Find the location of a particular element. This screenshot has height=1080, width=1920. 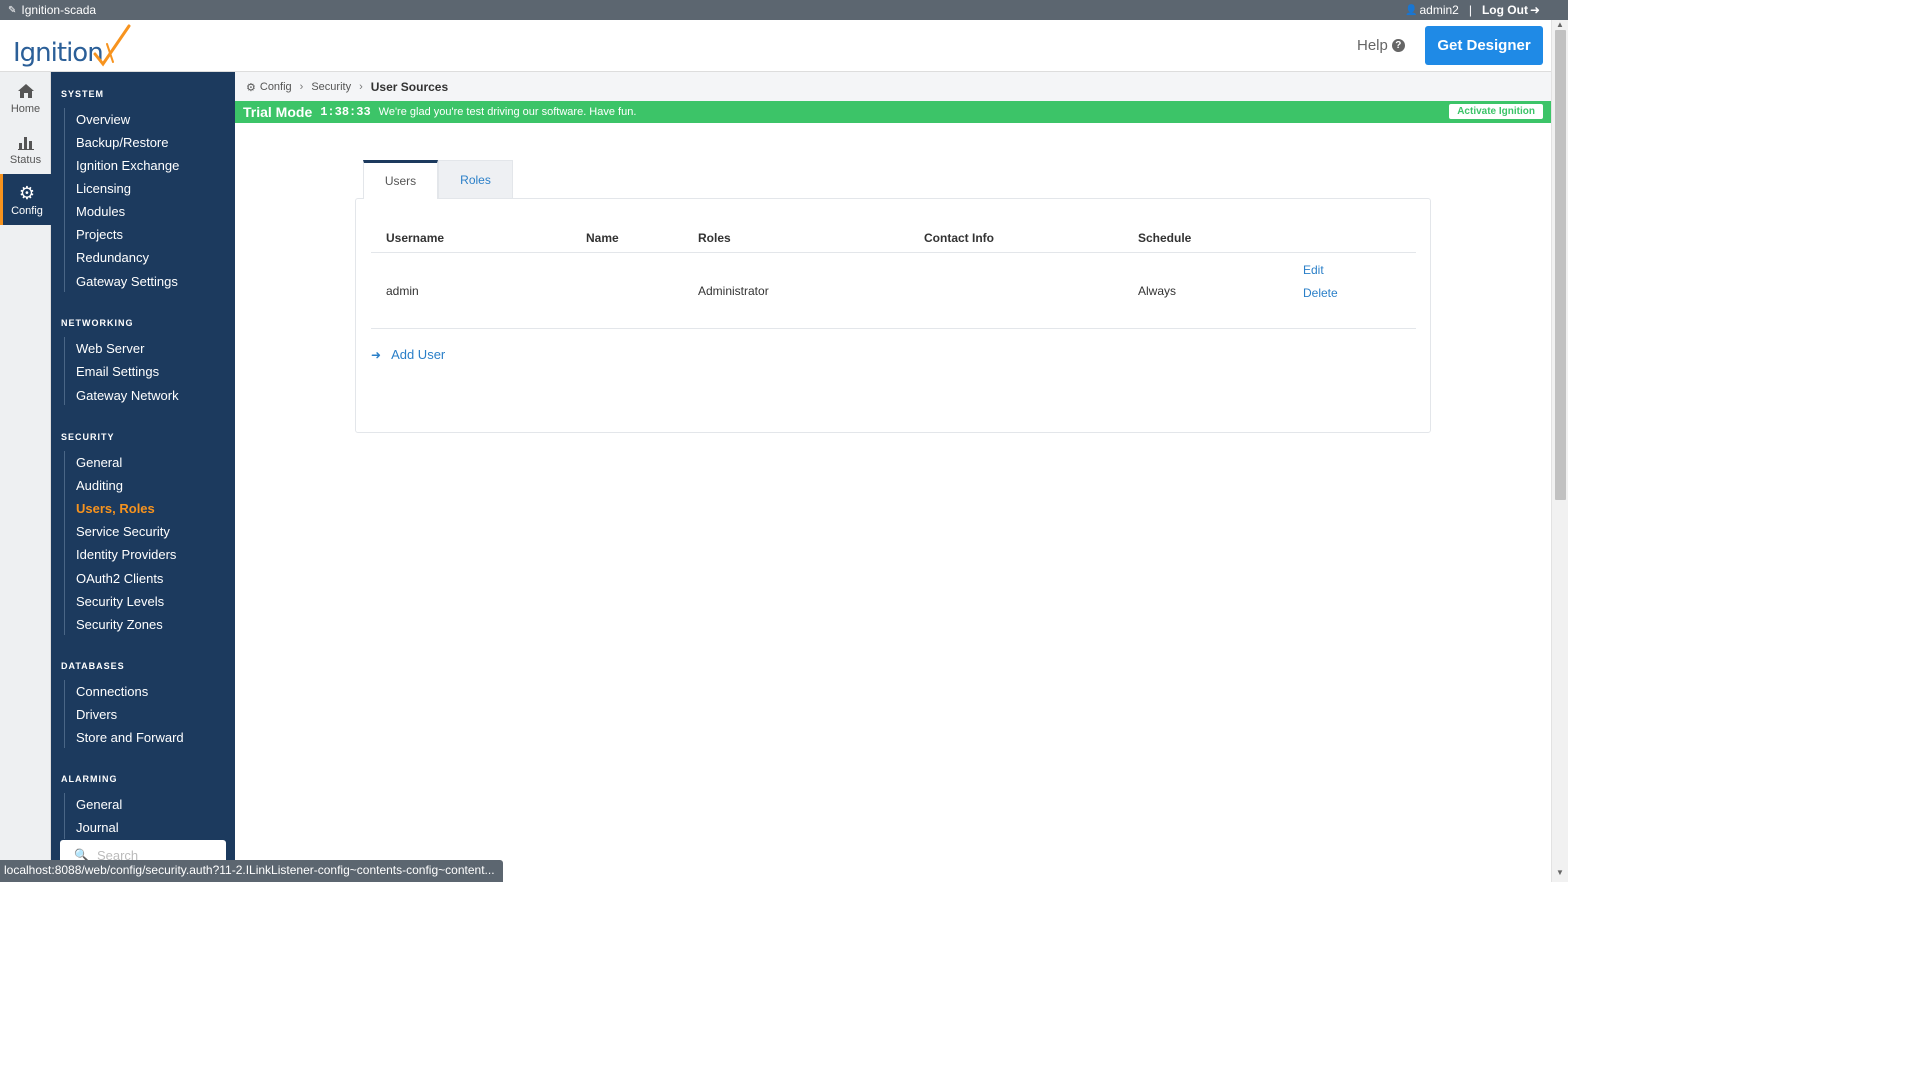

sidebar-item-redundancy: Redundancy is located at coordinates (112, 257).